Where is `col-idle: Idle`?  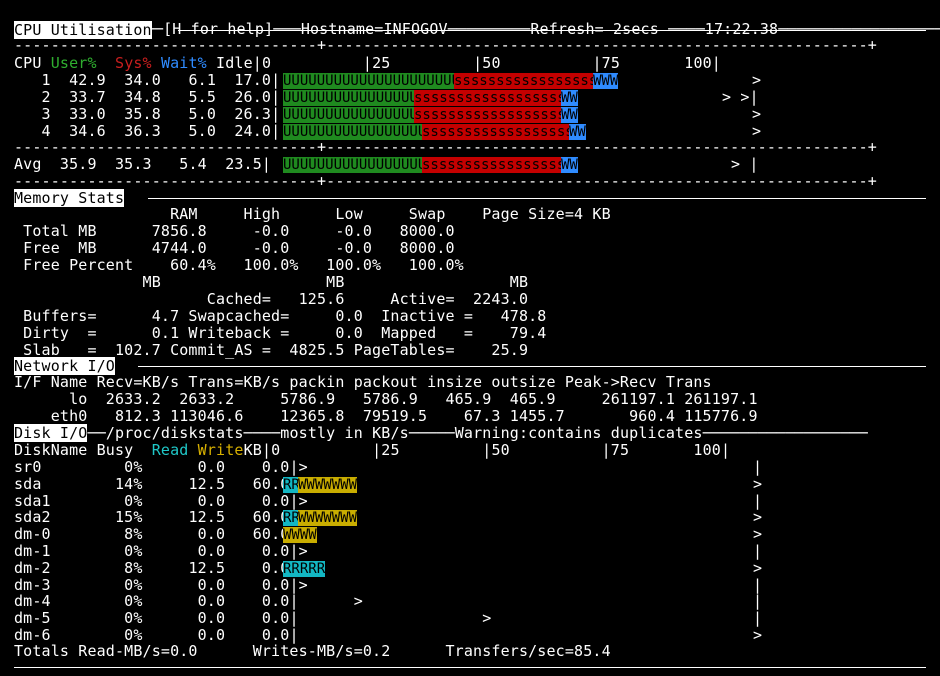
col-idle: Idle is located at coordinates (234, 63).